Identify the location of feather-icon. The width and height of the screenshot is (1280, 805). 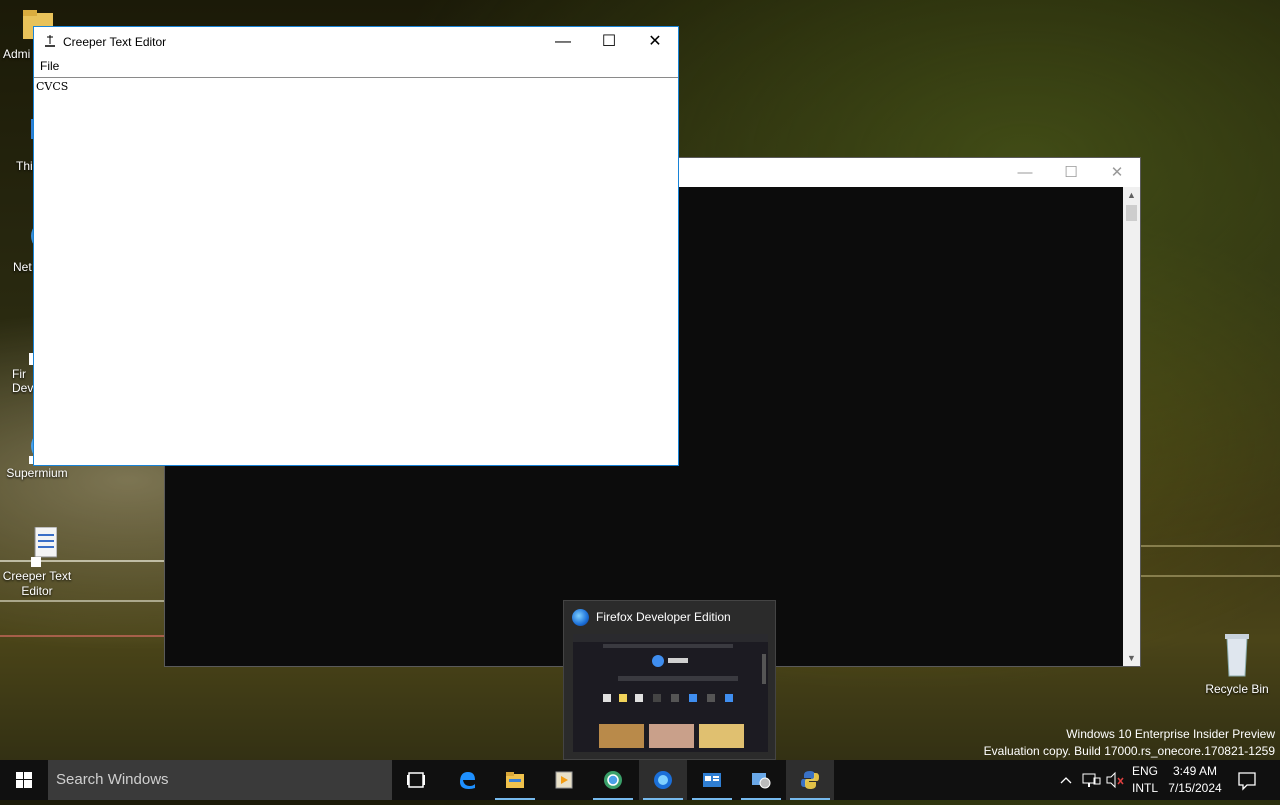
(50, 41).